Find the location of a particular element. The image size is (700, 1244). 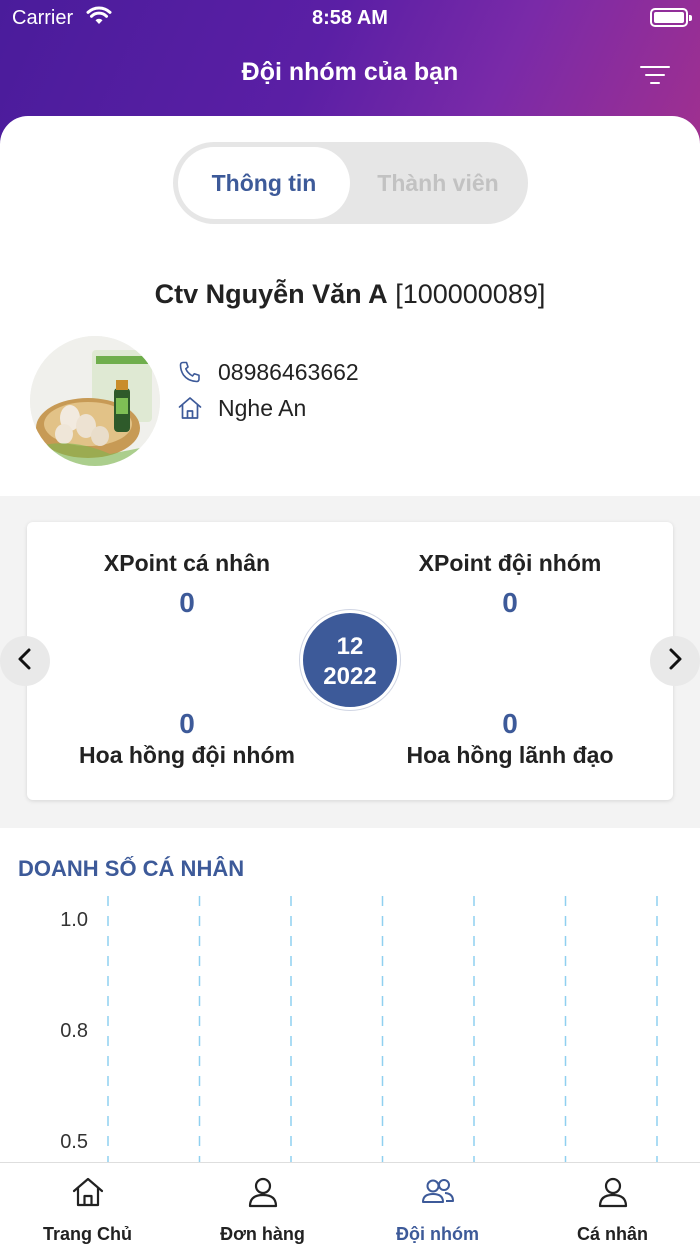

personal-xpoint: XPoint cá nhân 0 is located at coordinates (187, 584).